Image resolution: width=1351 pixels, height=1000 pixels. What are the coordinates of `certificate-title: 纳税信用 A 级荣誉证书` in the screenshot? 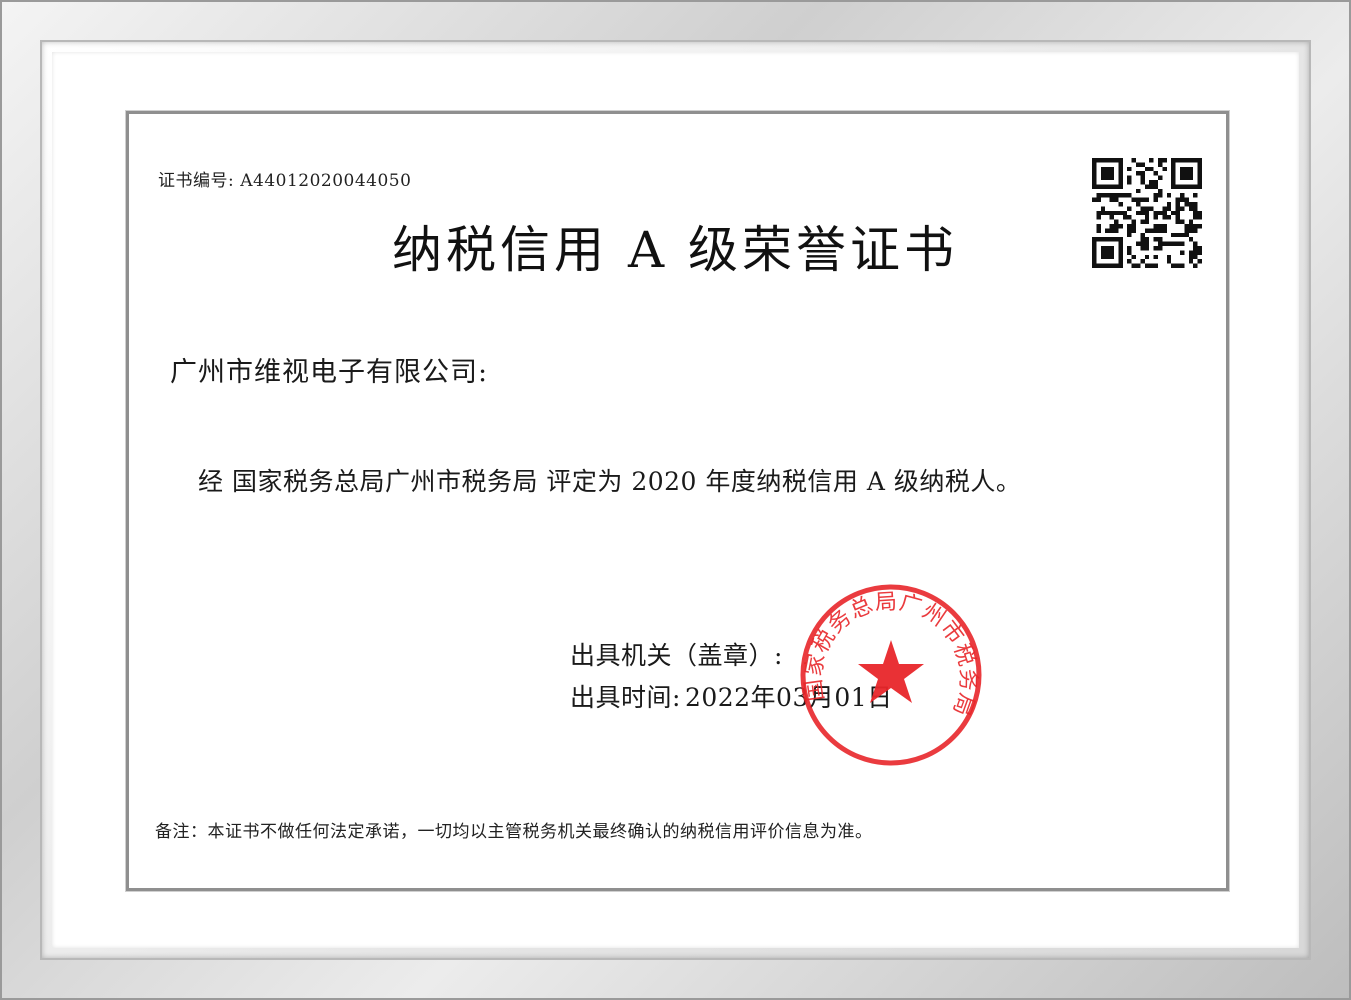 It's located at (675, 250).